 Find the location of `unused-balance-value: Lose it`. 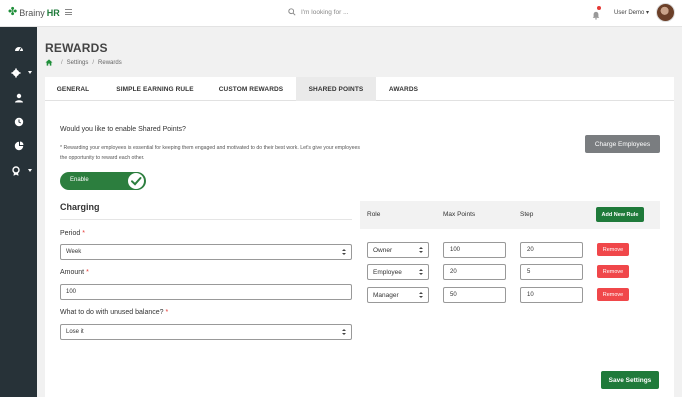

unused-balance-value: Lose it is located at coordinates (75, 332).